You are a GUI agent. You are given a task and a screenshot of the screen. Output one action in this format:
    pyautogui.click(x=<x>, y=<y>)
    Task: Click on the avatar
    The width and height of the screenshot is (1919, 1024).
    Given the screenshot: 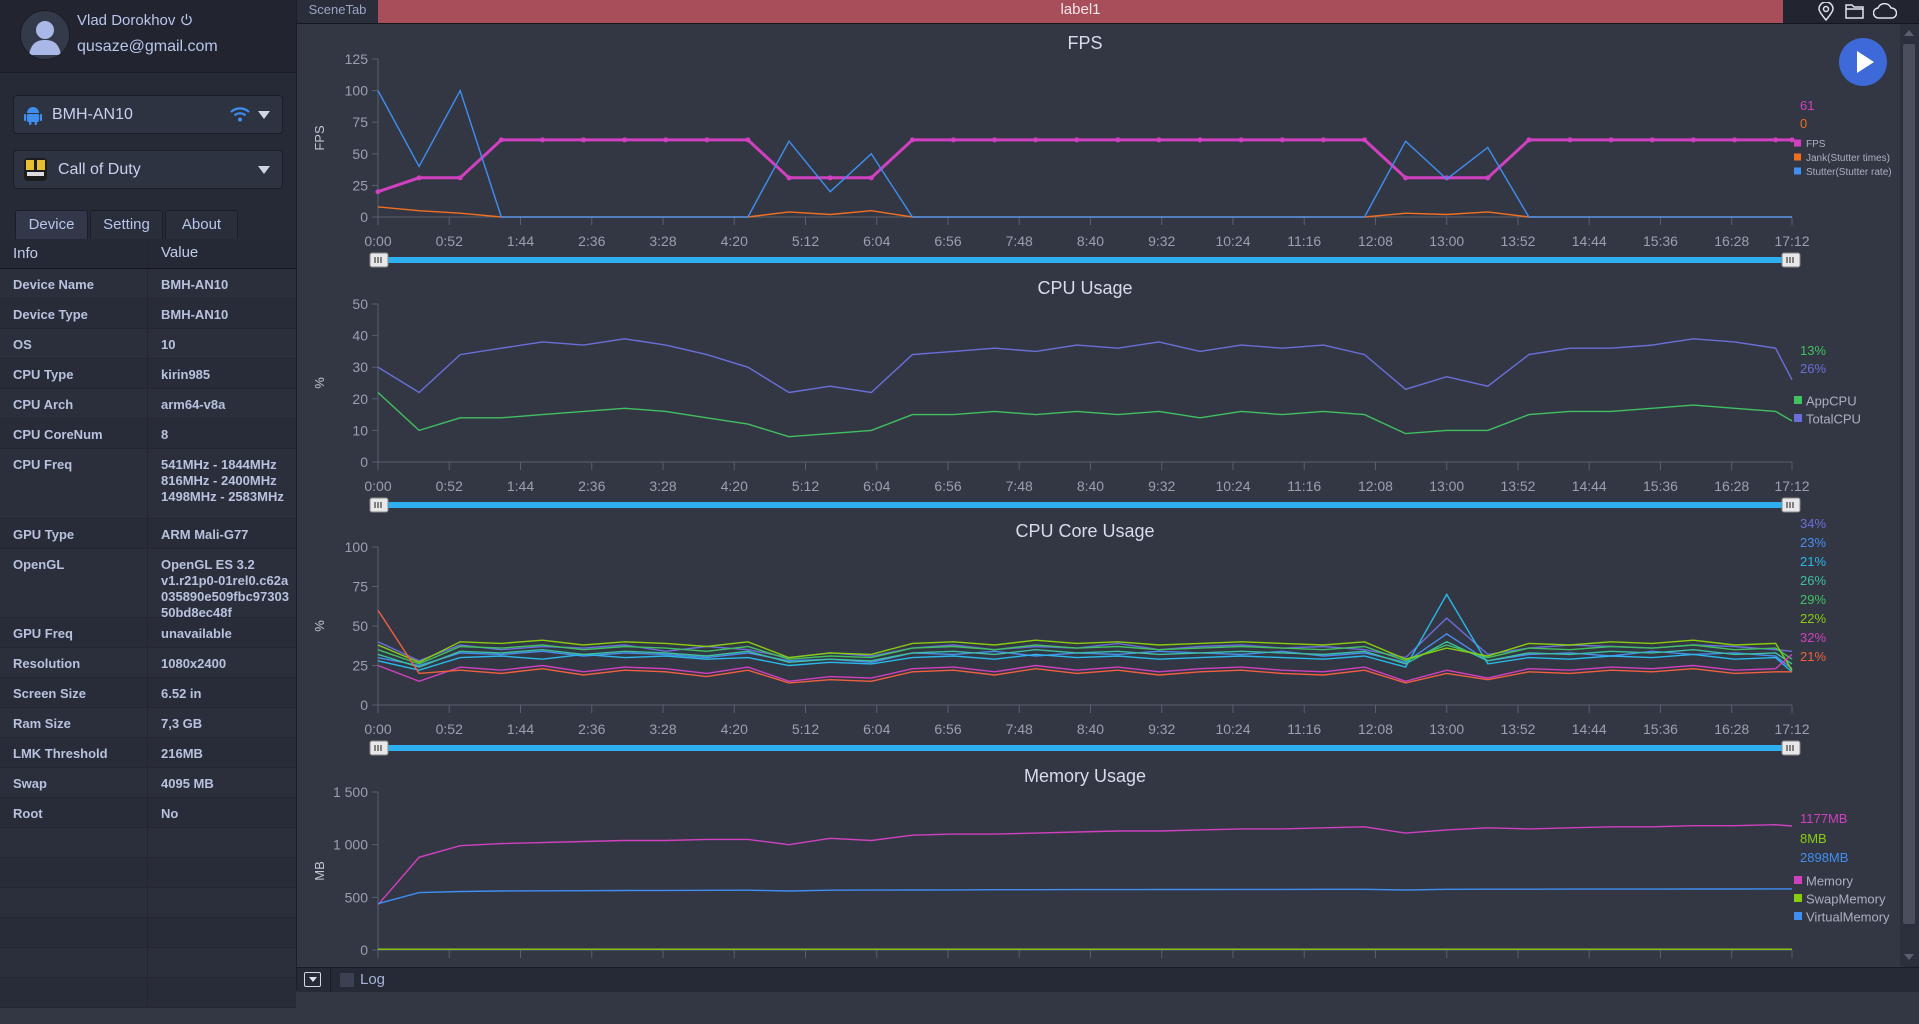 What is the action you would take?
    pyautogui.click(x=45, y=35)
    